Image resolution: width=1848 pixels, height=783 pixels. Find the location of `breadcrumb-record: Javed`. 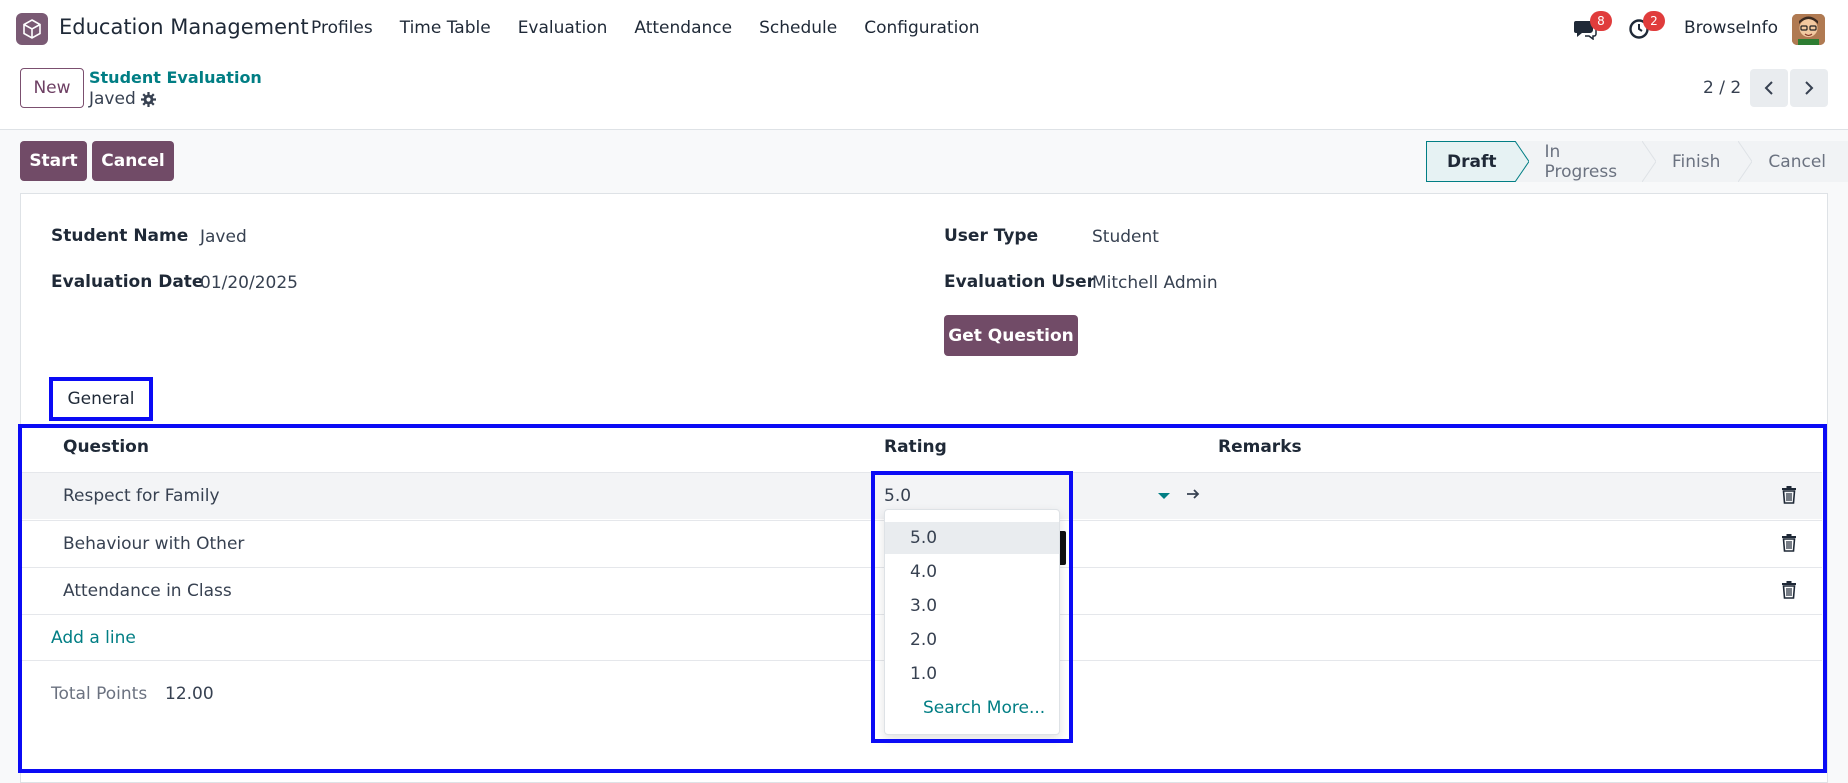

breadcrumb-record: Javed is located at coordinates (122, 99).